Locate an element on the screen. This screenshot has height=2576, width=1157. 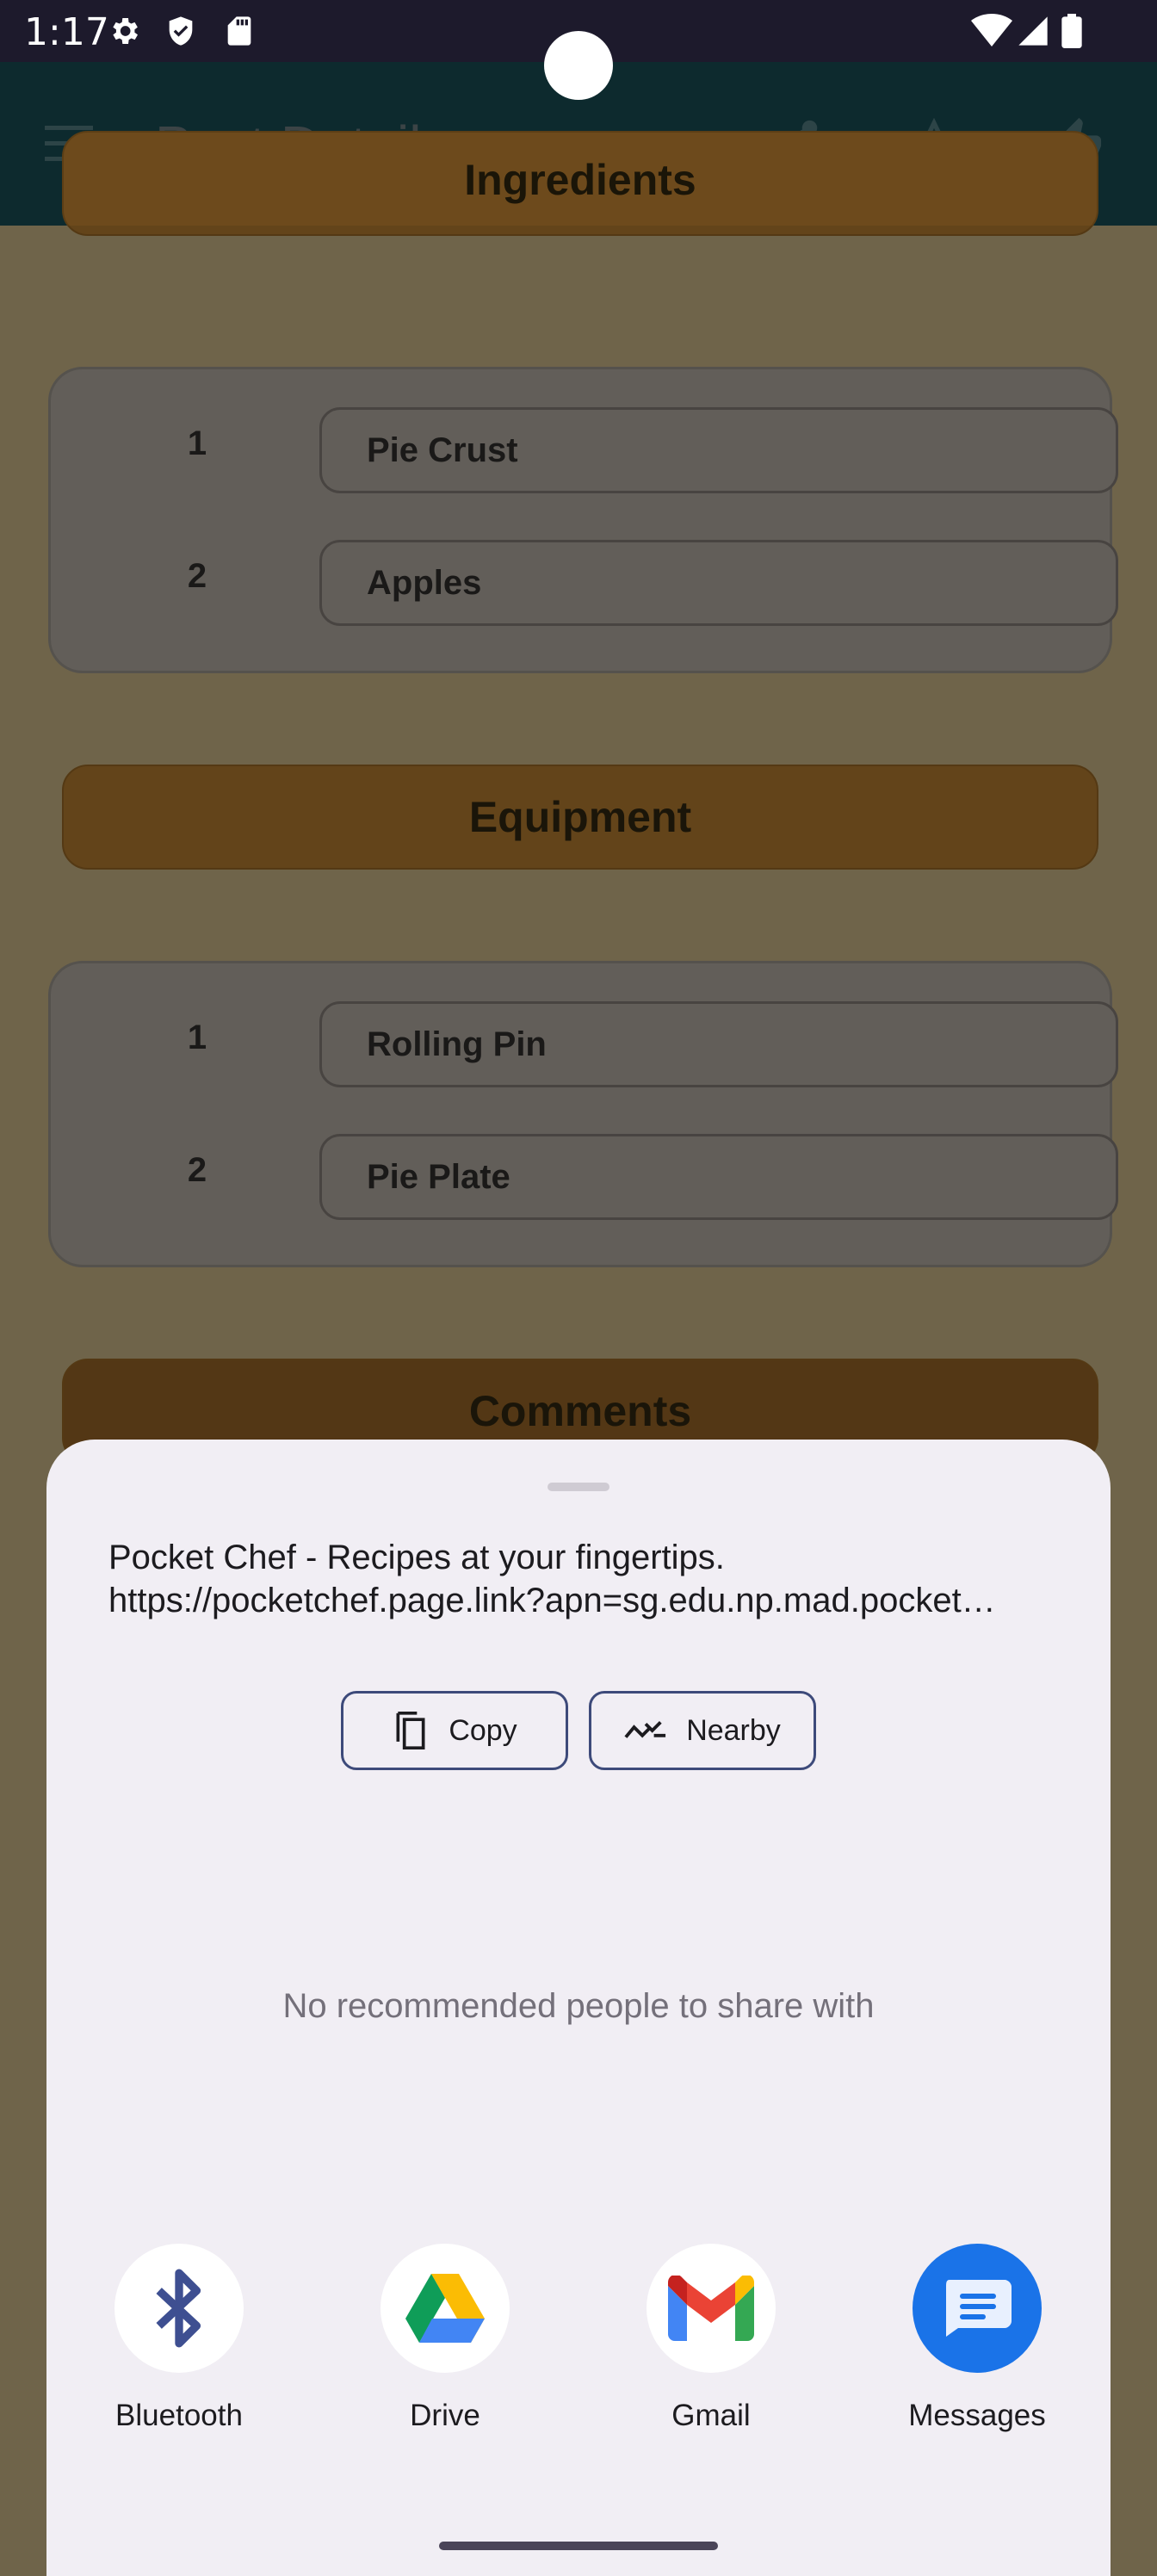
app-label: Messages is located at coordinates (977, 2415).